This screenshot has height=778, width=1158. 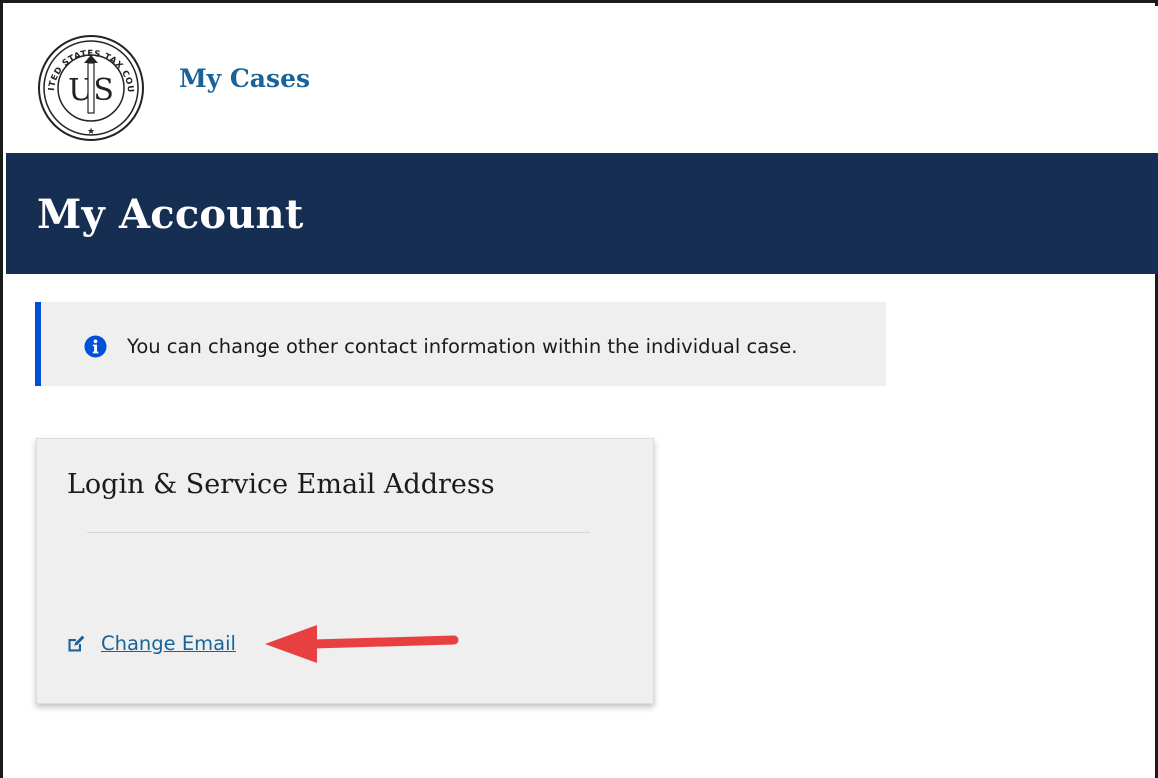 What do you see at coordinates (244, 78) in the screenshot?
I see `my-cases-link: My Cases` at bounding box center [244, 78].